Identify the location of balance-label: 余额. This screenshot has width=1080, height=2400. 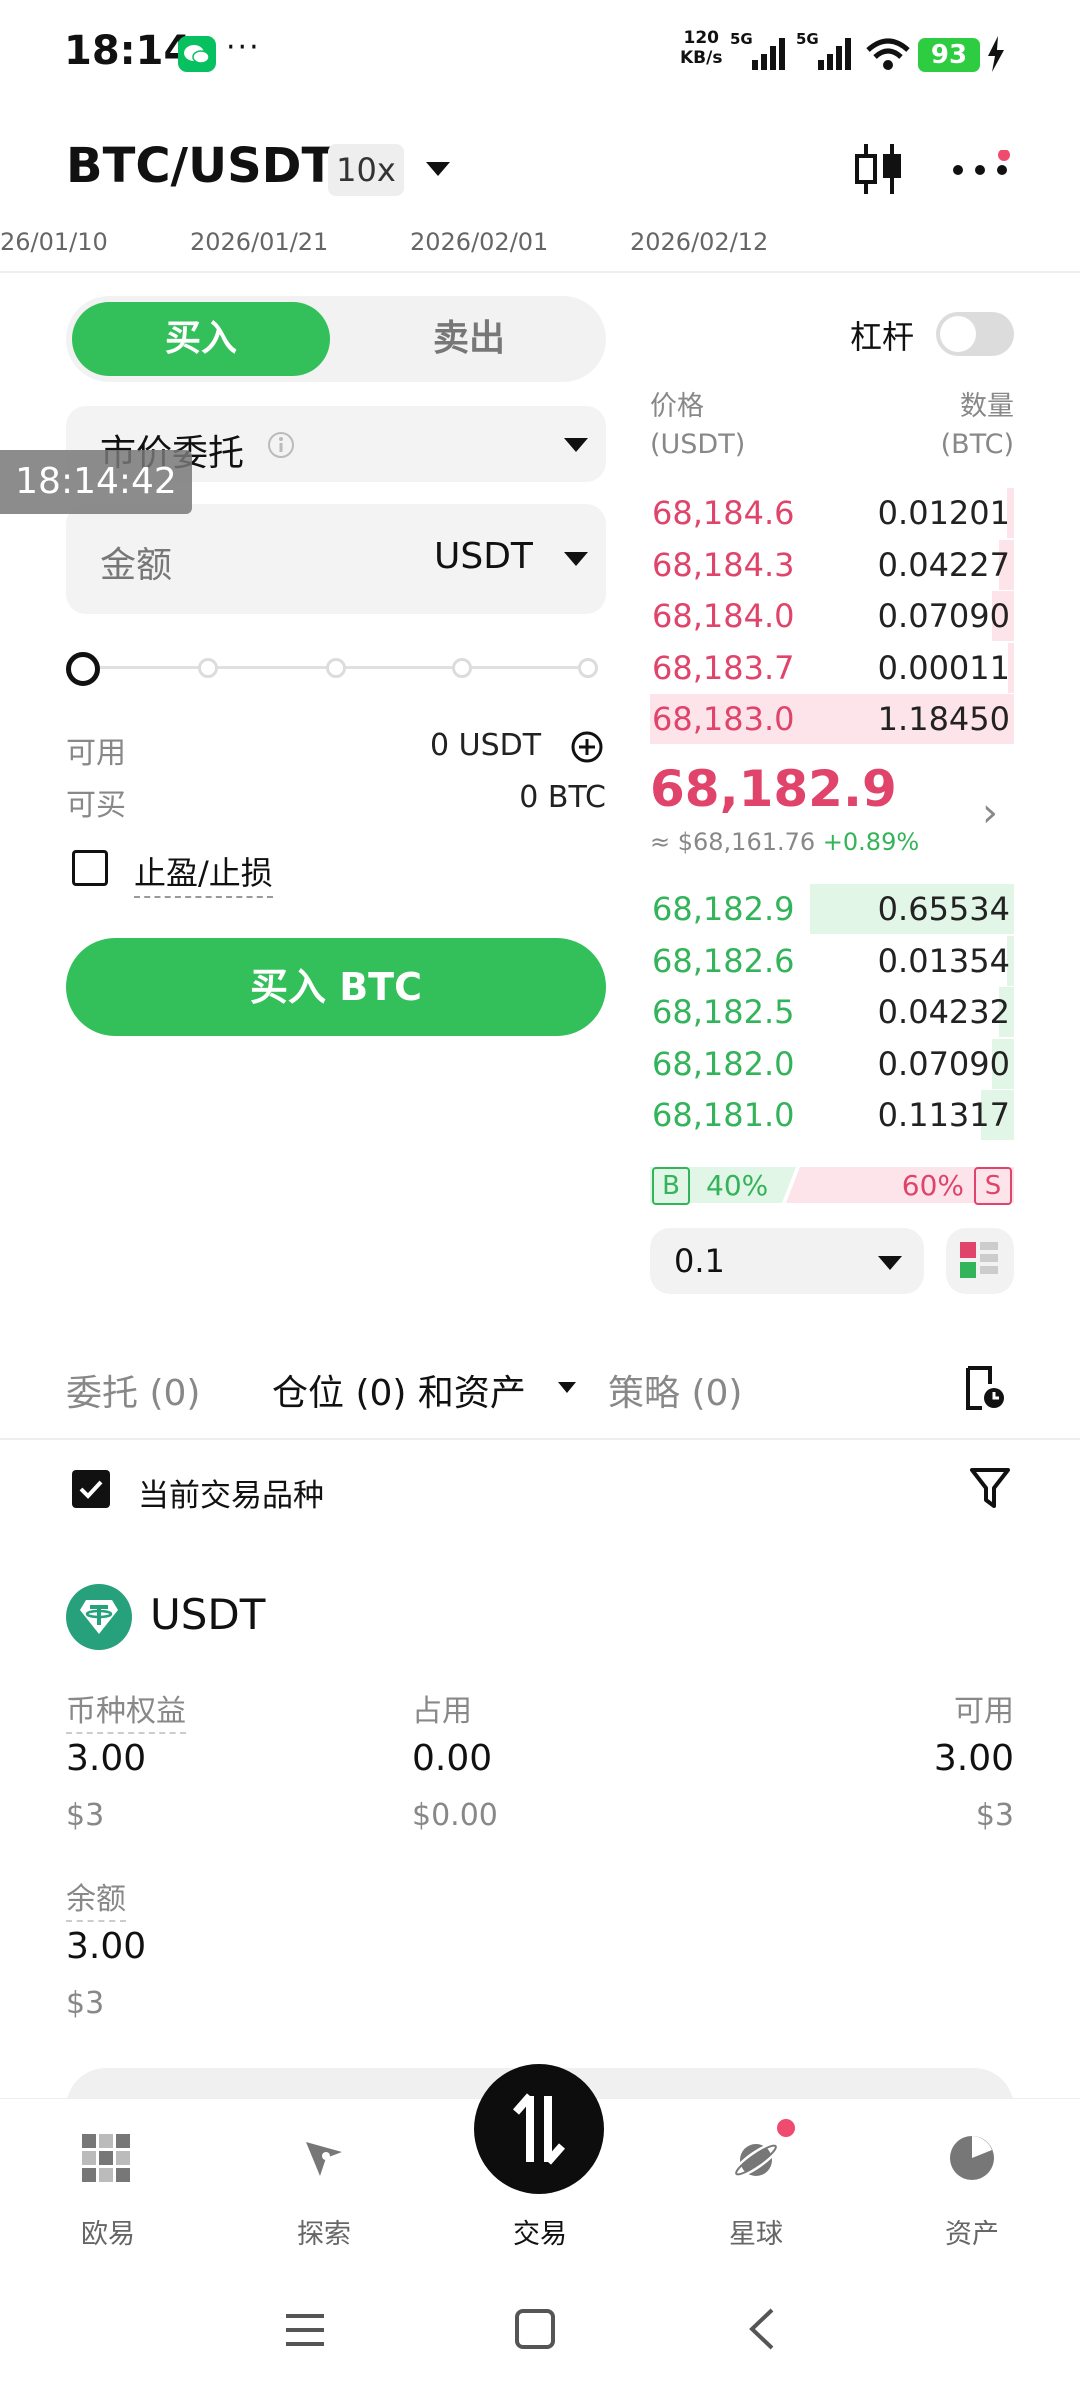
(96, 1898).